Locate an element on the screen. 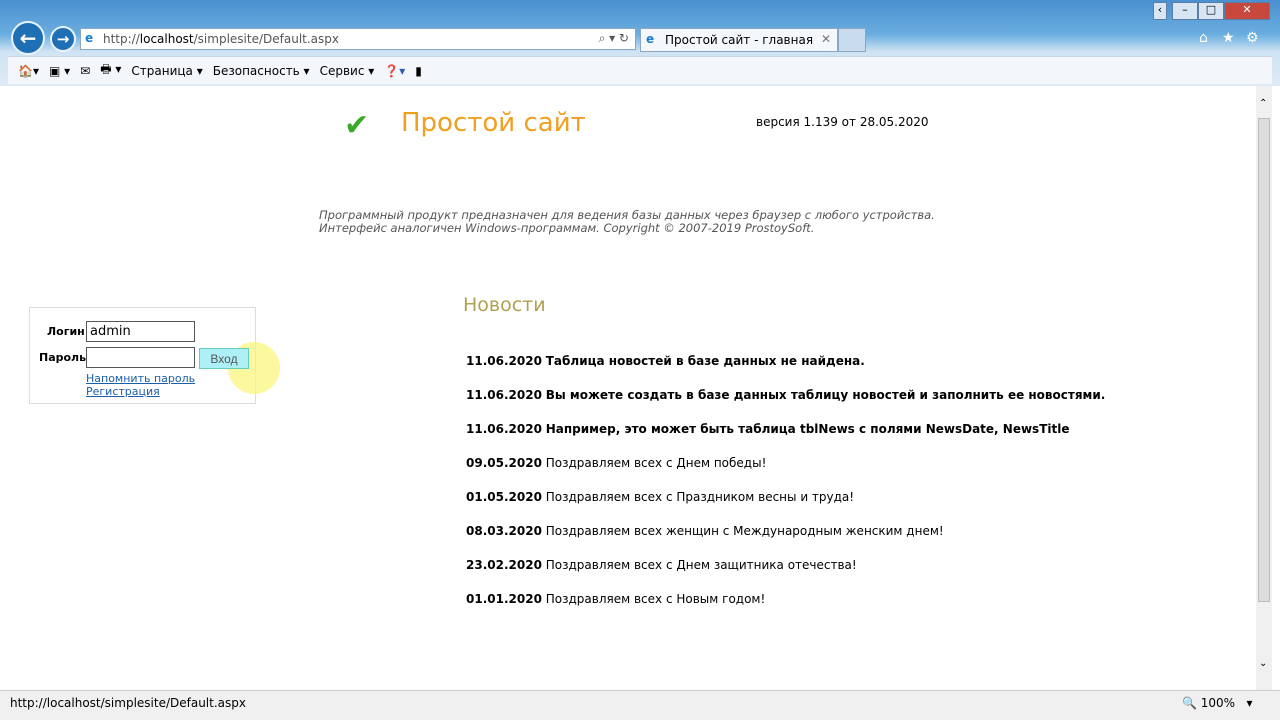 Image resolution: width=1280 pixels, height=720 pixels. version-text: версия 1.139 от 28.05.2020 is located at coordinates (842, 122).